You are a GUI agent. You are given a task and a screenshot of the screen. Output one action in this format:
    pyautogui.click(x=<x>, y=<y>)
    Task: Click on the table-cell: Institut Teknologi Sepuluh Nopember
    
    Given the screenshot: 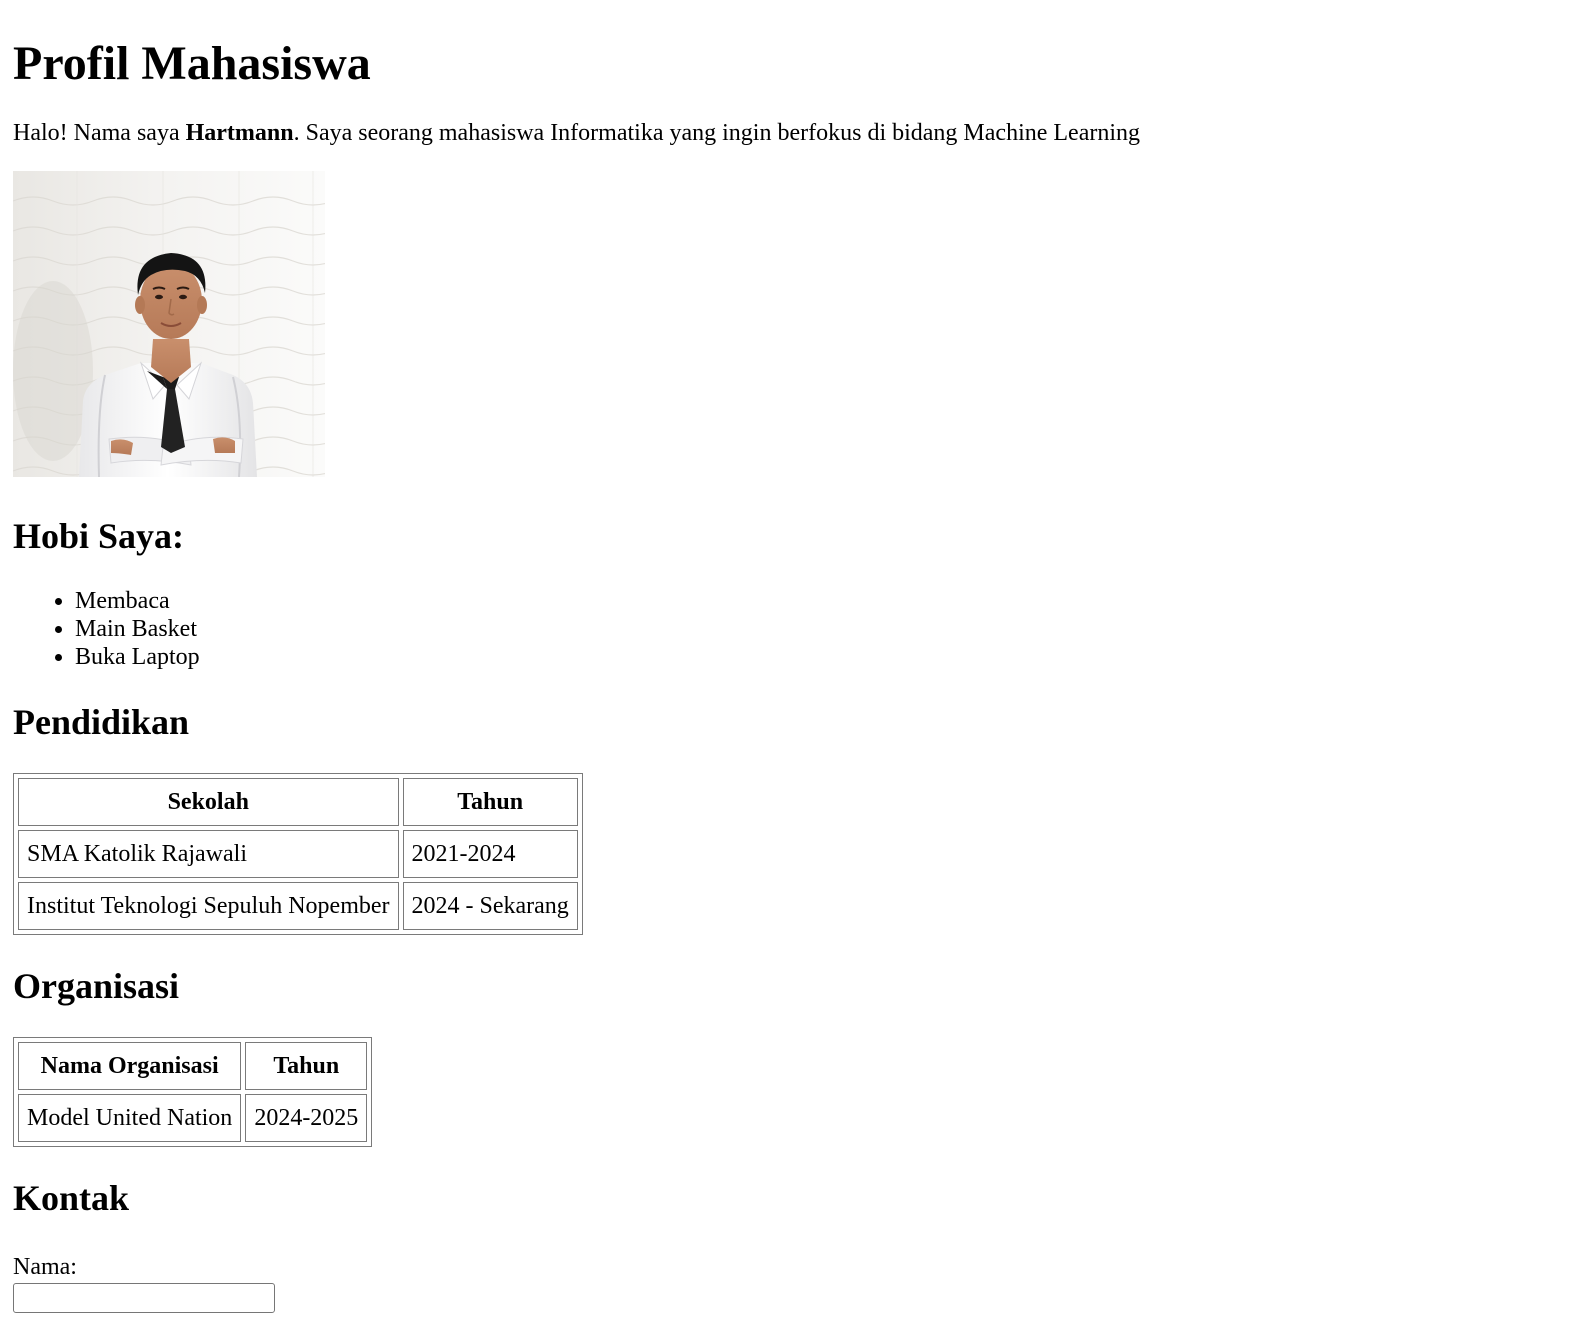 What is the action you would take?
    pyautogui.click(x=208, y=906)
    